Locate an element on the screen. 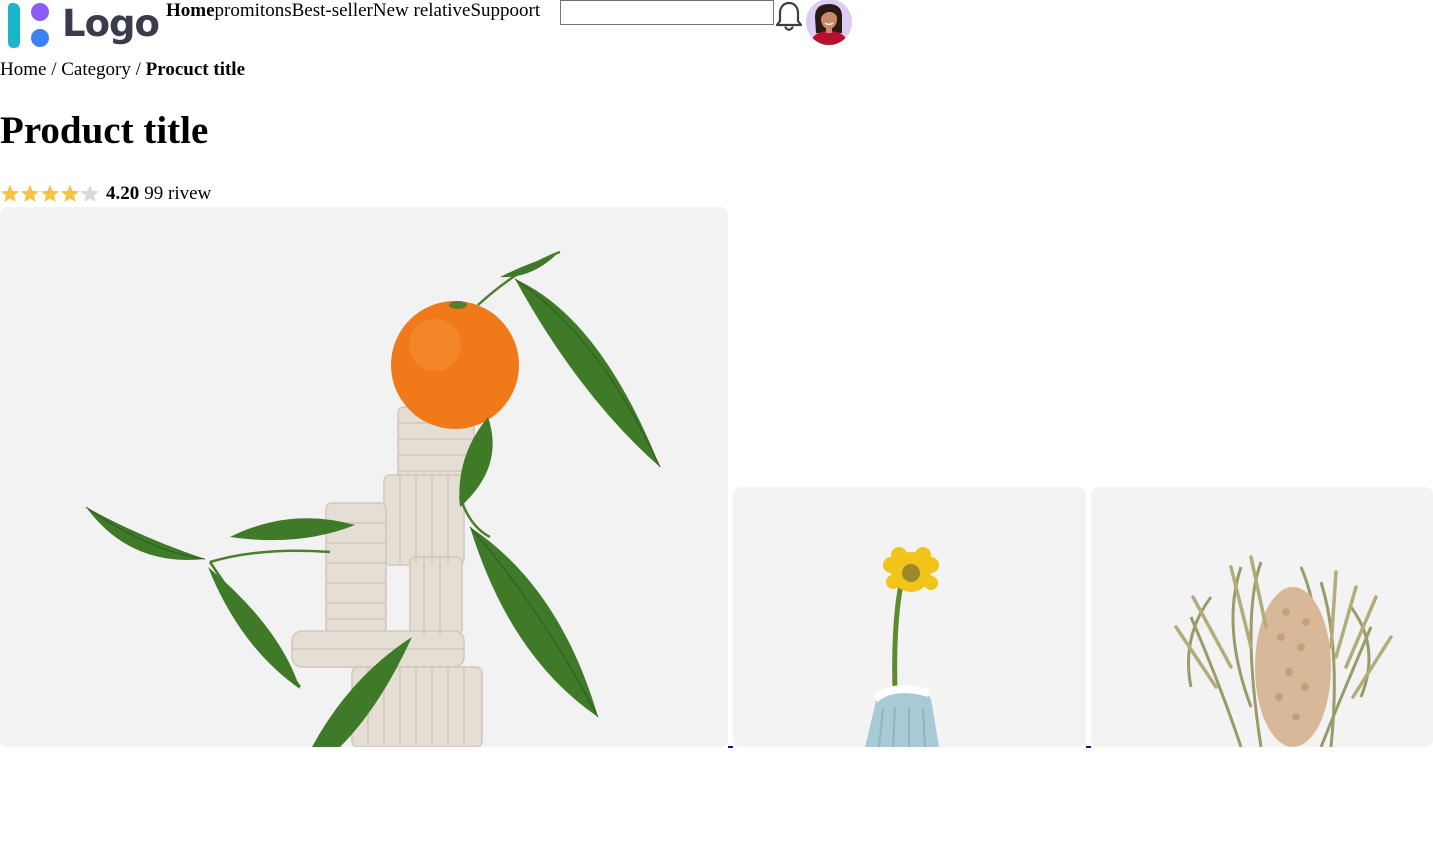 The width and height of the screenshot is (1433, 861). nav-support: Suppoort is located at coordinates (505, 11).